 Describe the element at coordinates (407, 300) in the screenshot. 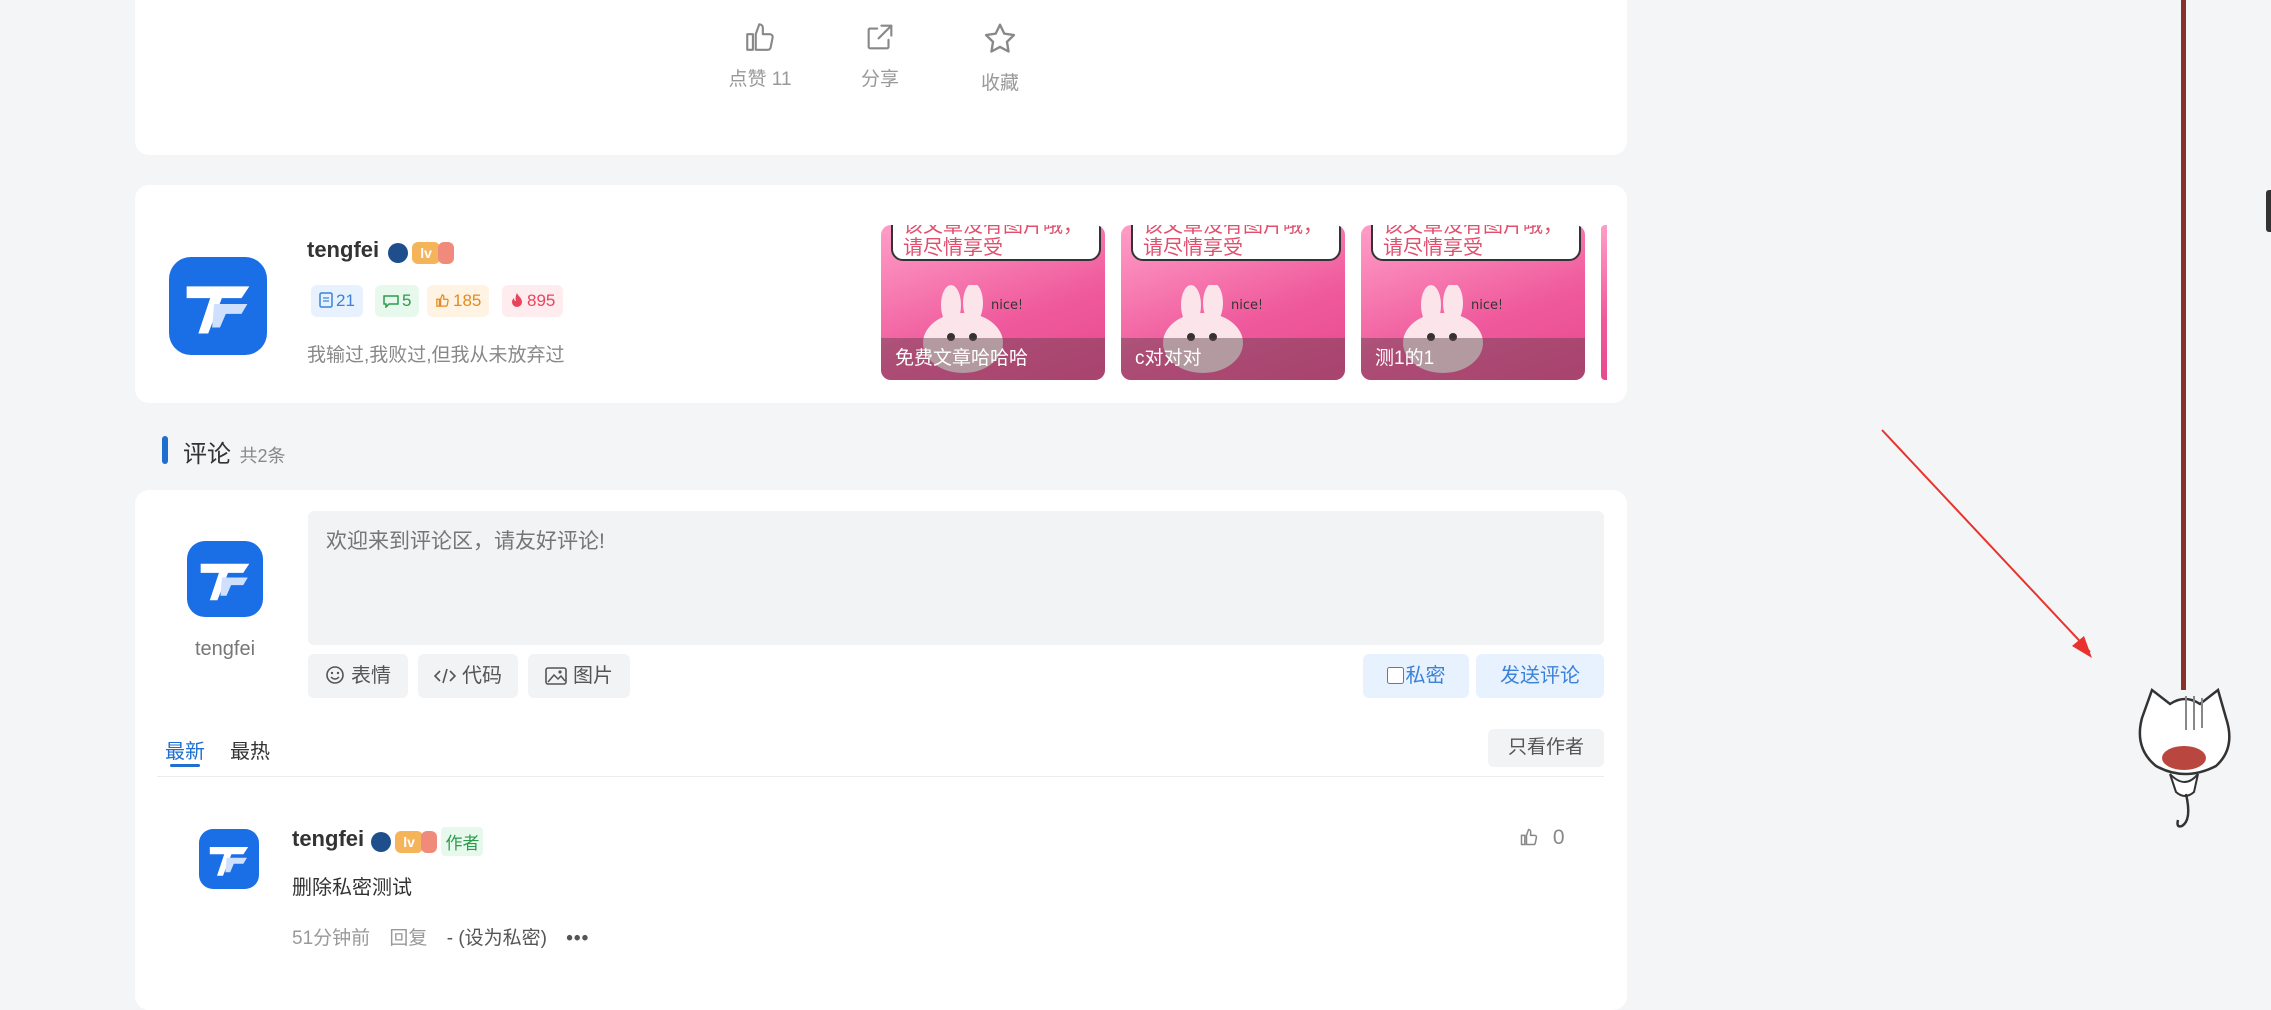

I see `comment-count: 5` at that location.